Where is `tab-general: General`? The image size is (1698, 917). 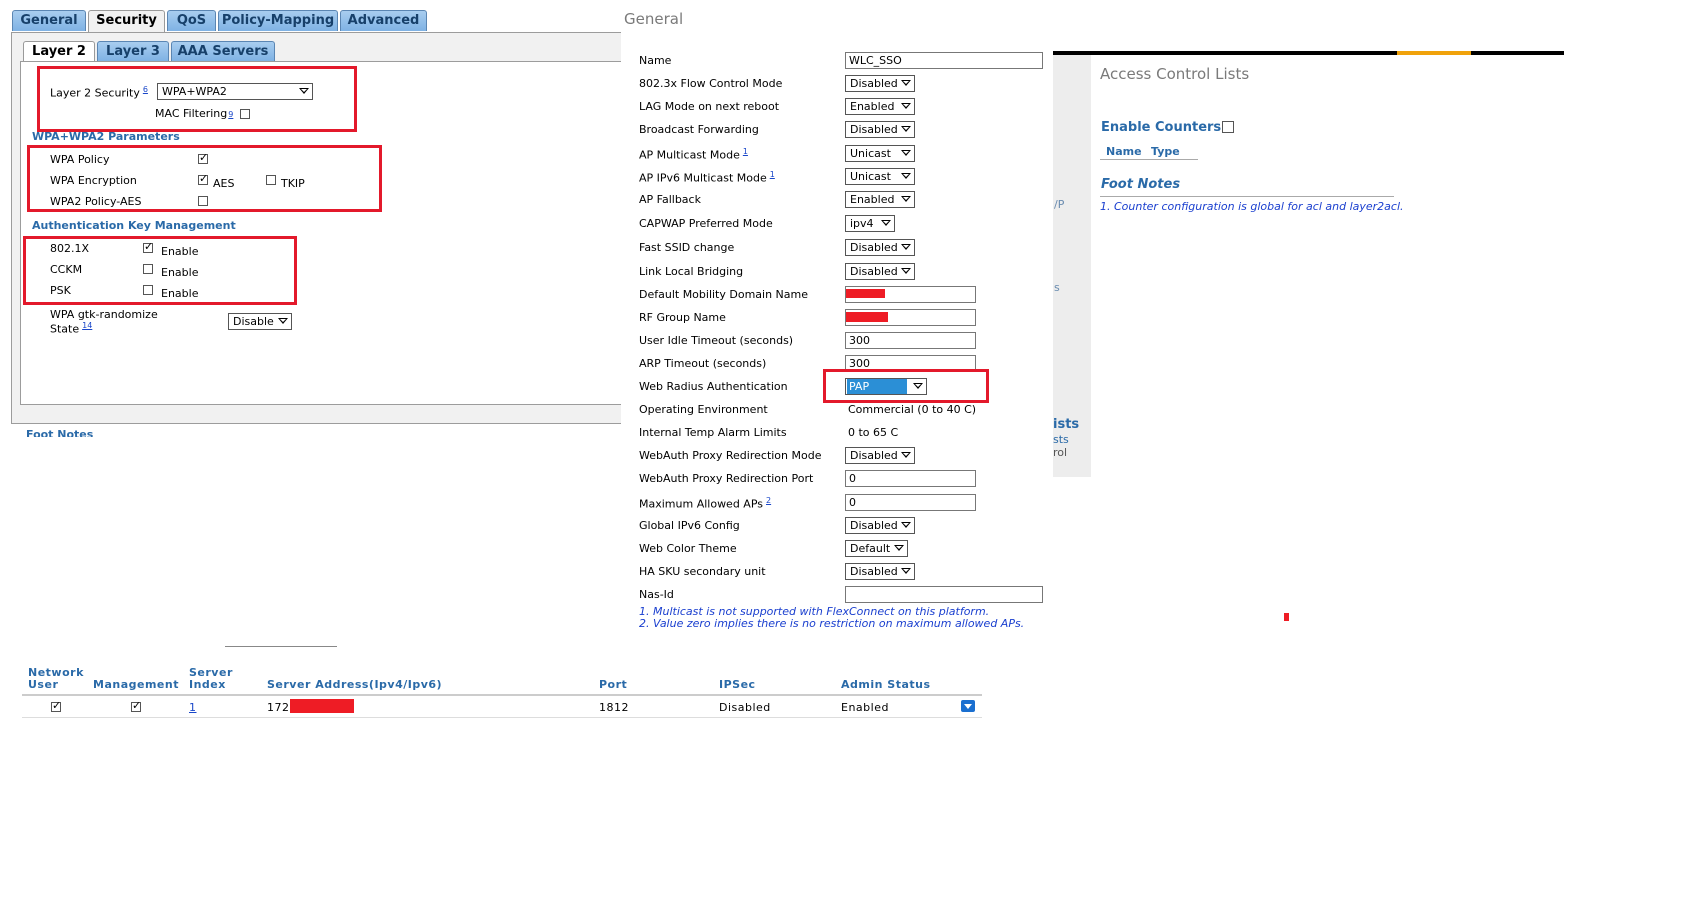 tab-general: General is located at coordinates (49, 20).